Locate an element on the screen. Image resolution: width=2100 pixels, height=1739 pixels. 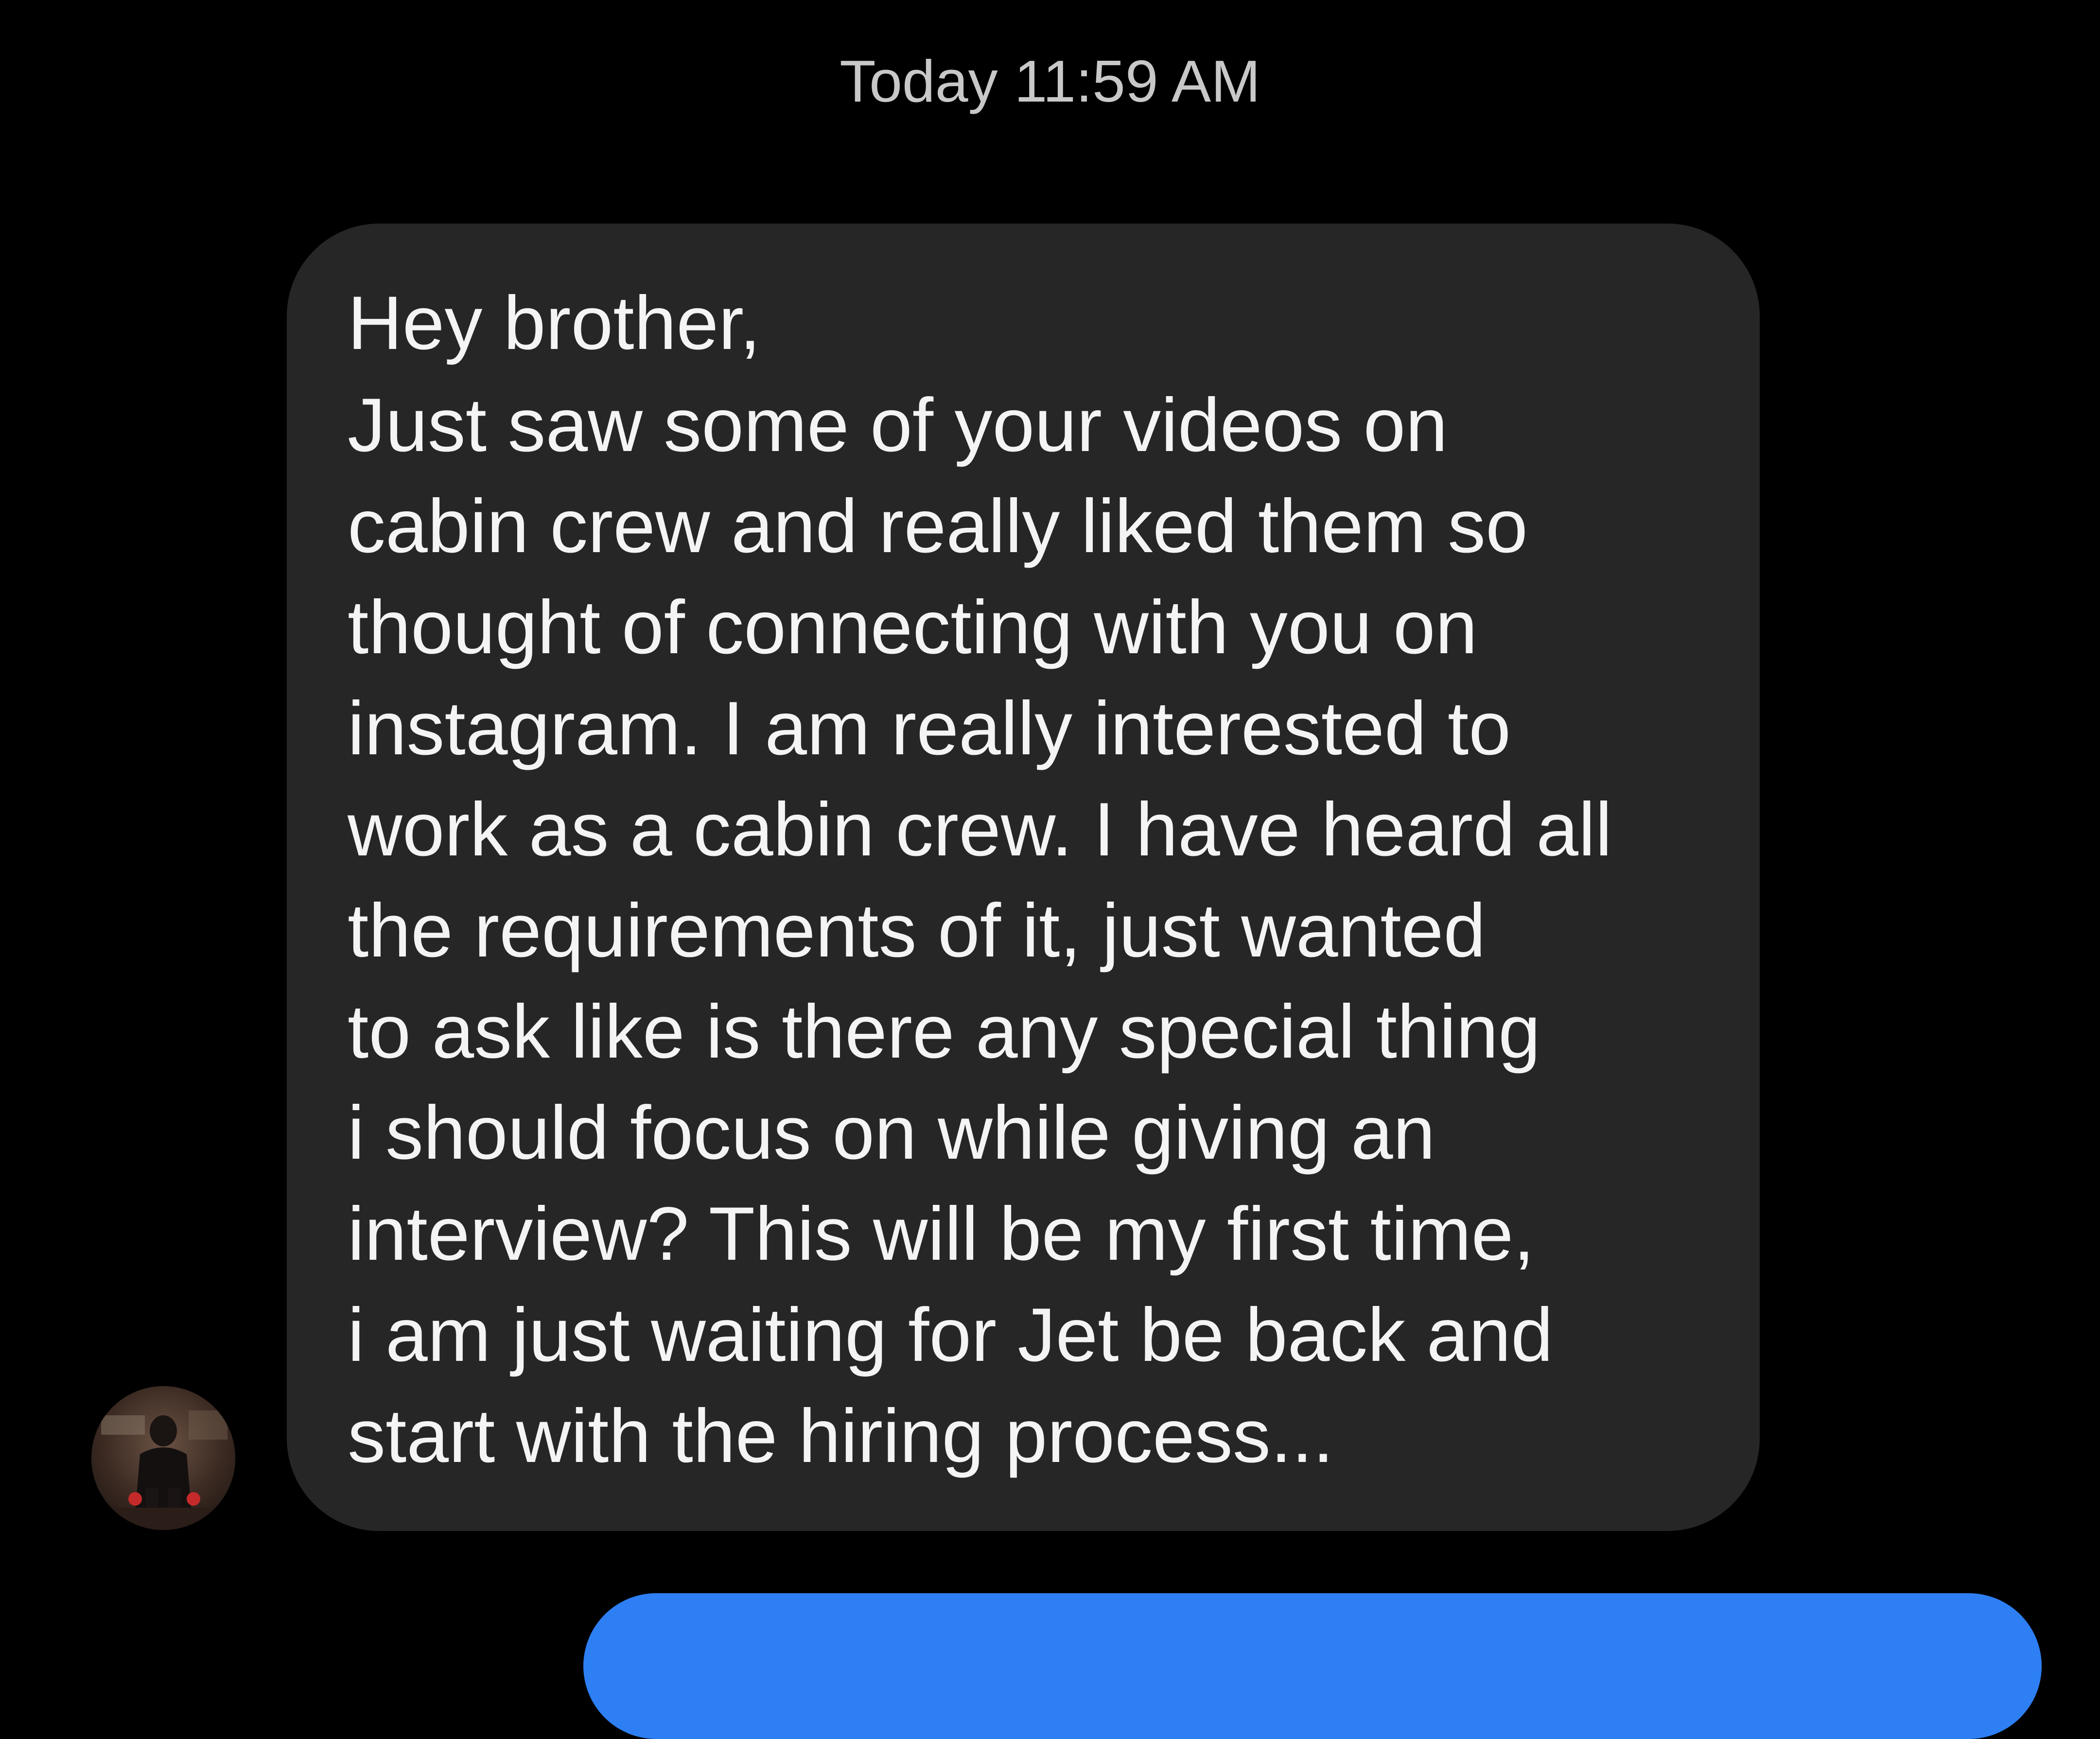
profile-photo-icon is located at coordinates (163, 1458).